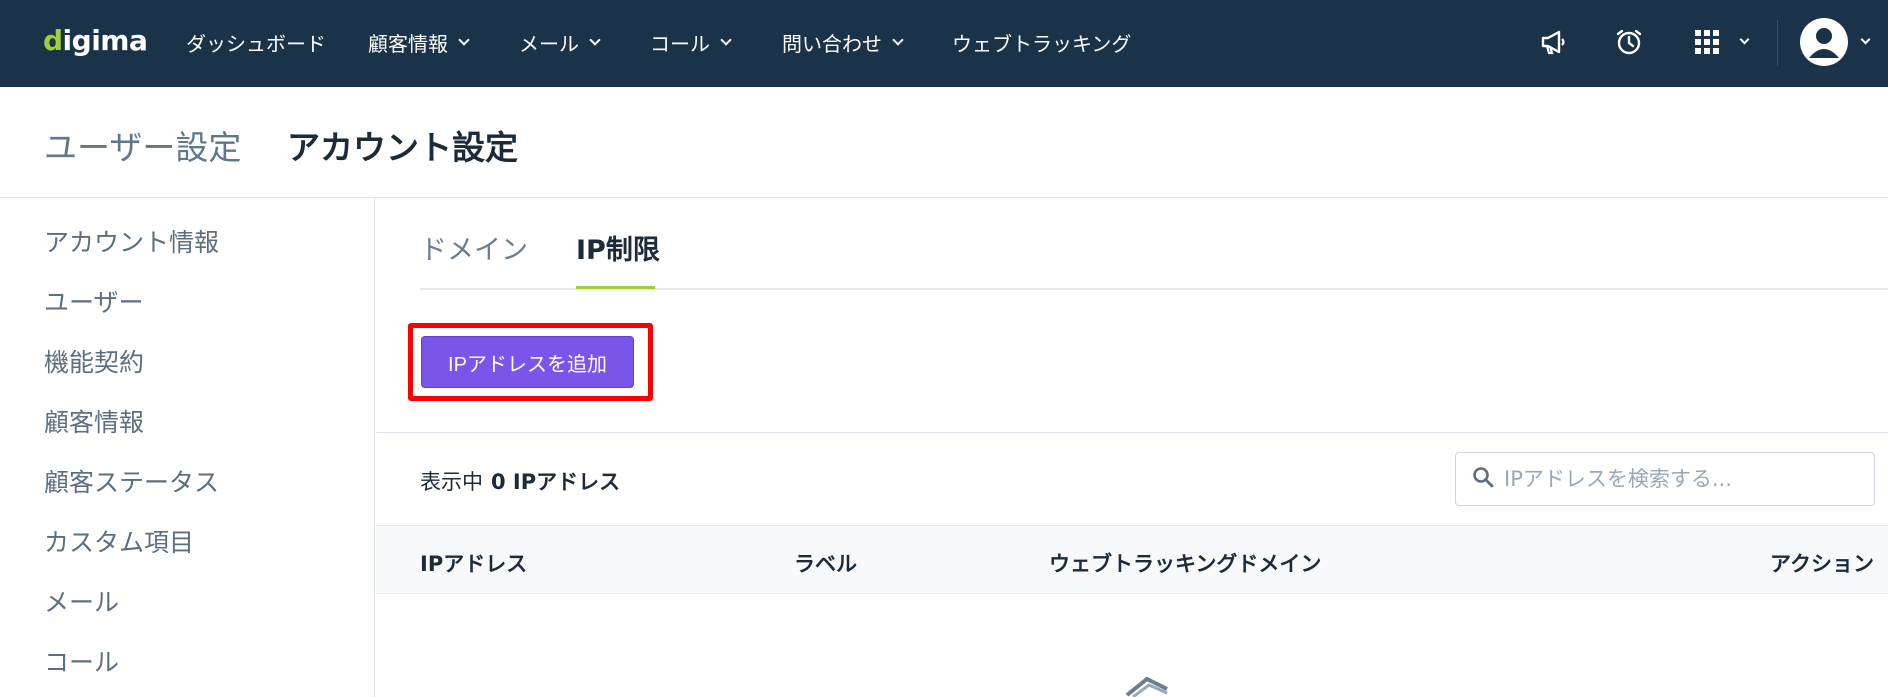 This screenshot has height=697, width=1888. What do you see at coordinates (1629, 42) in the screenshot?
I see `alarm-clock-icon` at bounding box center [1629, 42].